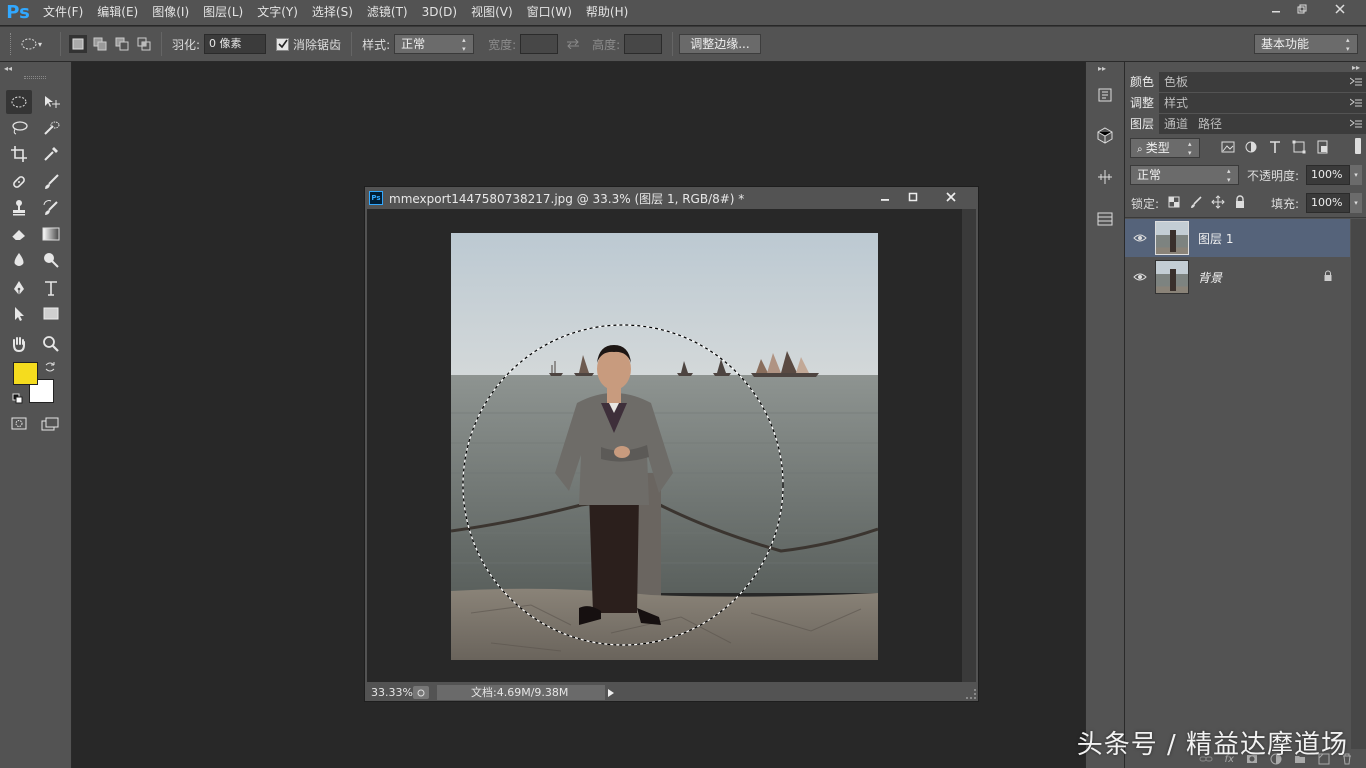  I want to click on layer-row-1: 图层 1, so click(1237, 238).